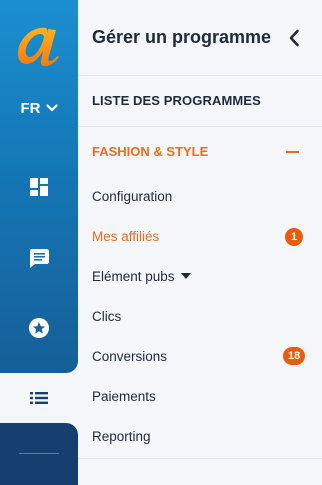 The width and height of the screenshot is (322, 485). I want to click on affiliates-count-badge: 1, so click(294, 237).